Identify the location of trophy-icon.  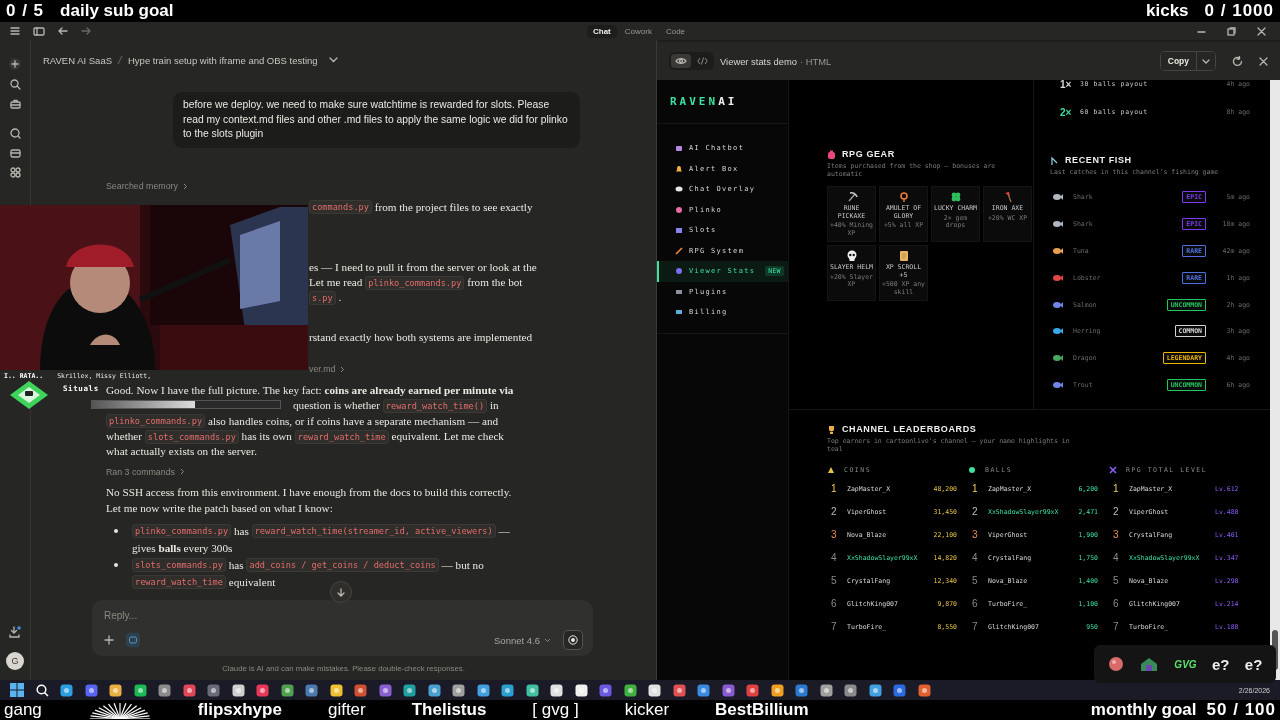
(831, 429).